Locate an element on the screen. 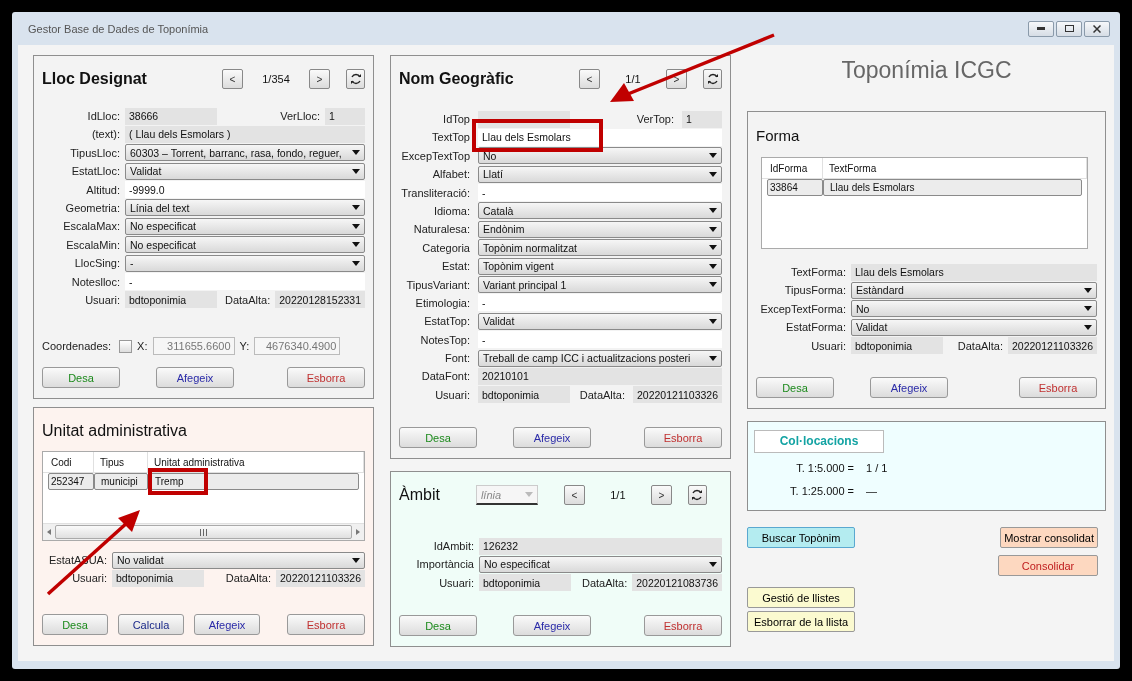 The width and height of the screenshot is (1132, 681). list-button: Esborrar de la llista is located at coordinates (801, 621).